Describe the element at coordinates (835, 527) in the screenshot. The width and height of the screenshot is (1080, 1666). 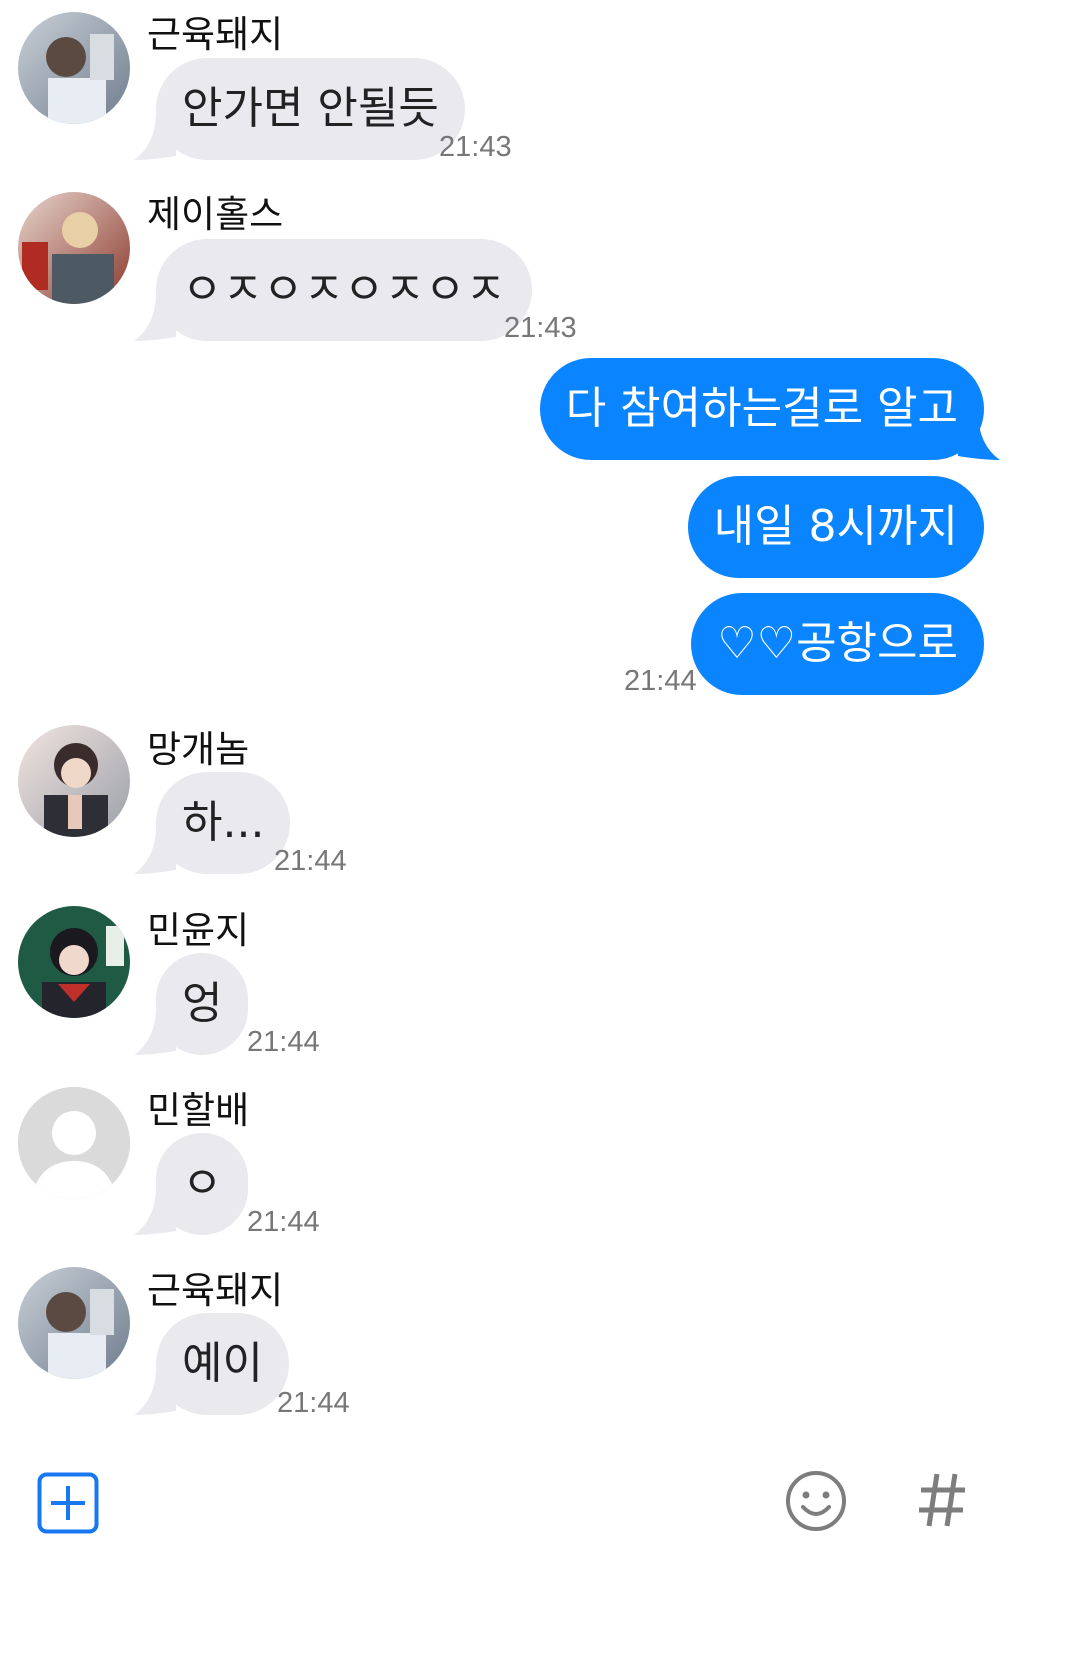
I see `message-bubble: 내일 8시까지` at that location.